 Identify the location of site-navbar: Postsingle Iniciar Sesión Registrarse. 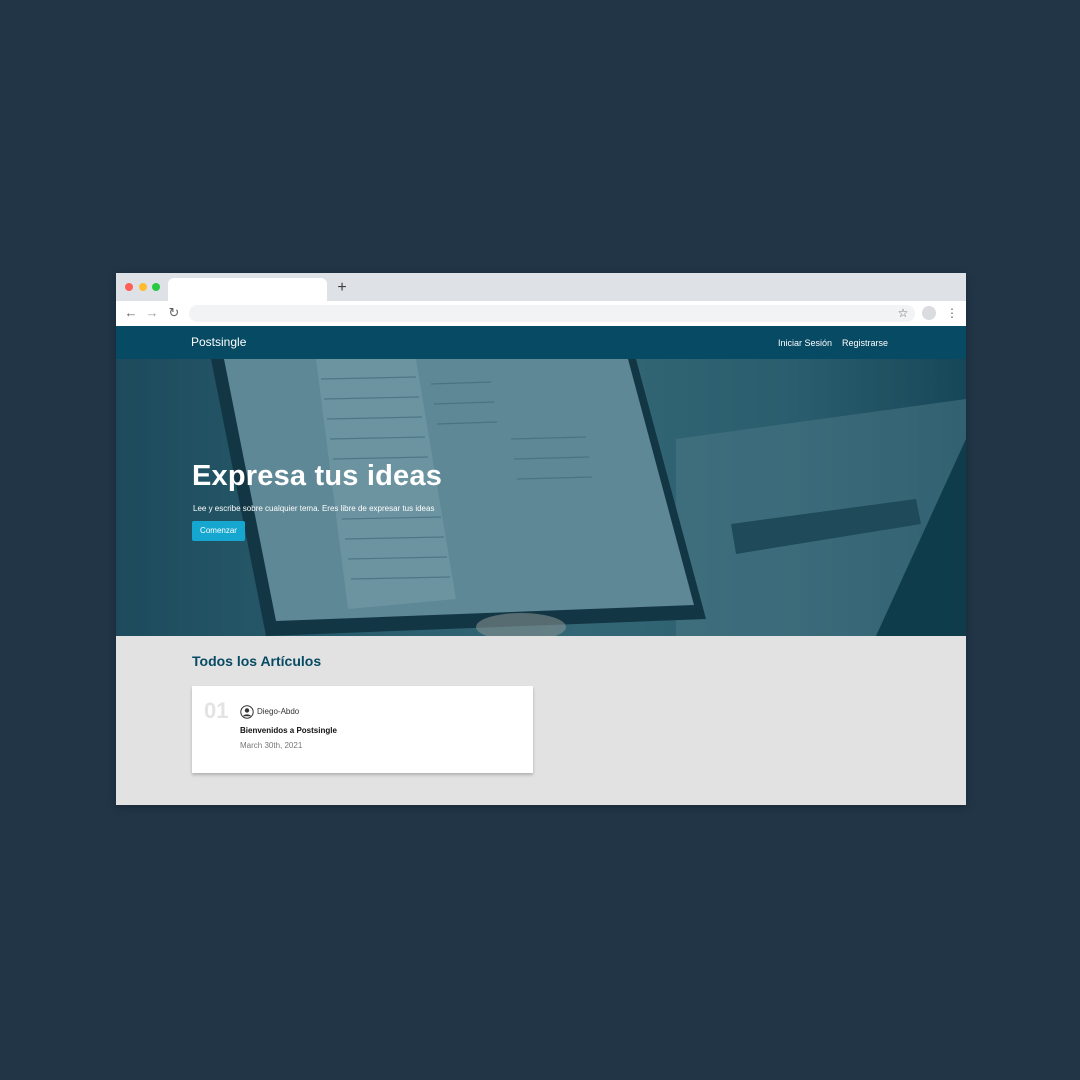
(541, 342).